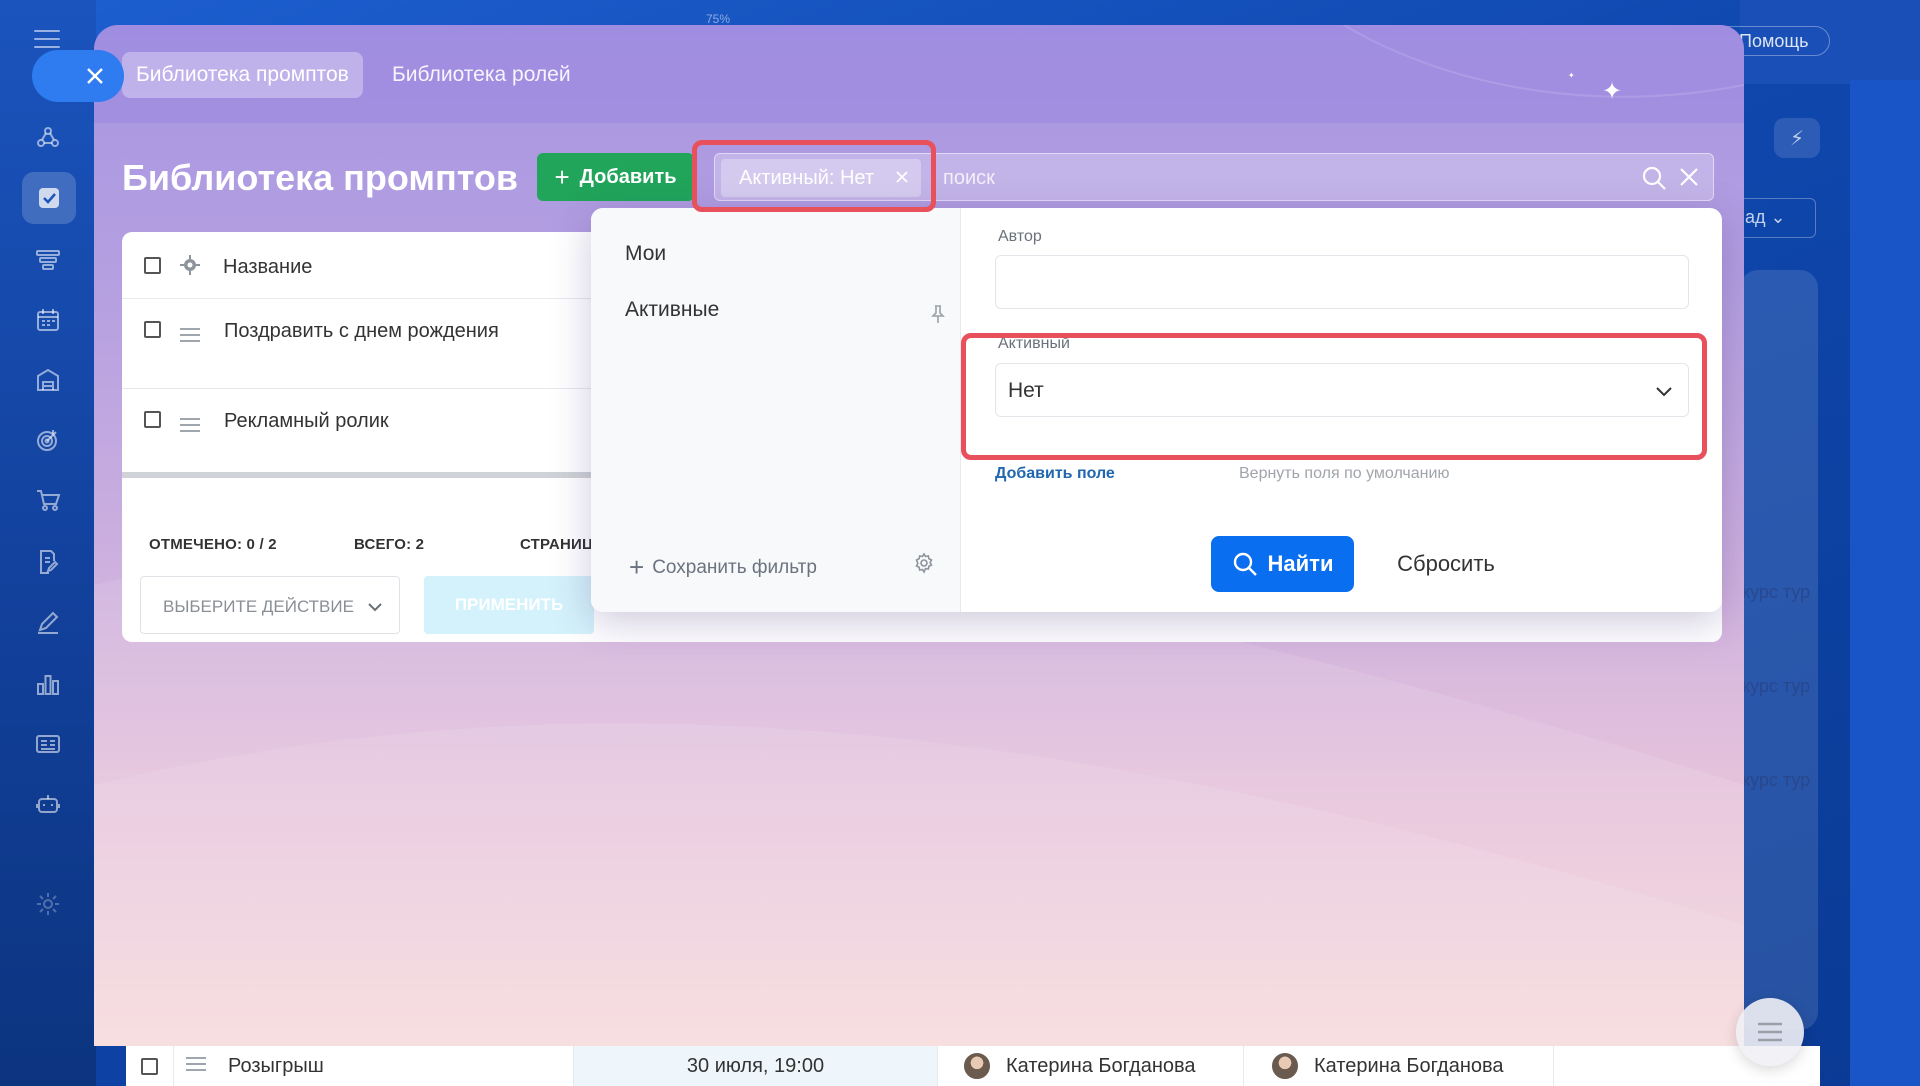 The height and width of the screenshot is (1086, 1920). What do you see at coordinates (1344, 474) in the screenshot?
I see `restore-fields-link: Вернуть поля по умолчанию` at bounding box center [1344, 474].